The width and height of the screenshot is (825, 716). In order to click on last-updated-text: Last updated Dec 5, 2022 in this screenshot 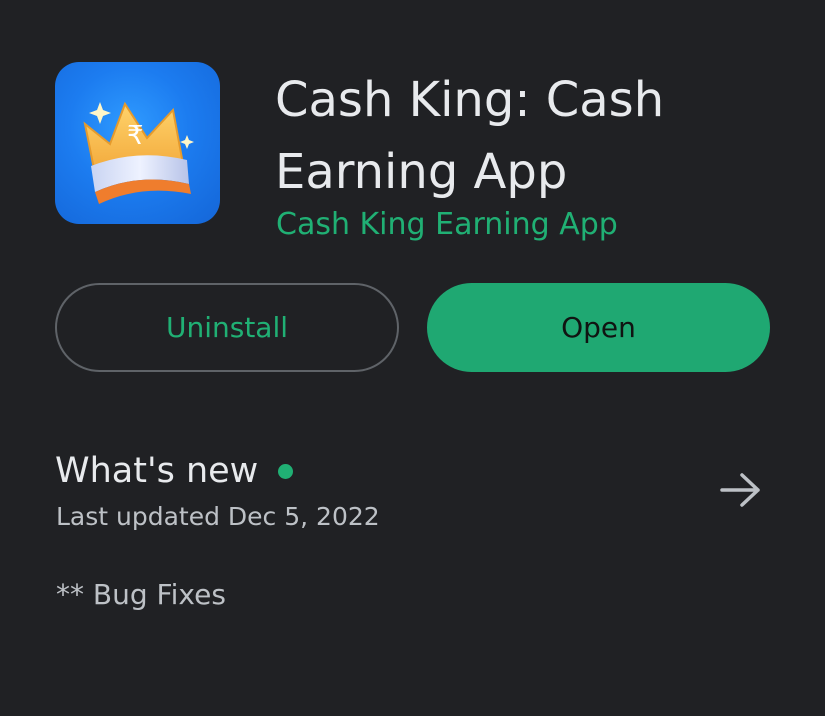, I will do `click(218, 516)`.